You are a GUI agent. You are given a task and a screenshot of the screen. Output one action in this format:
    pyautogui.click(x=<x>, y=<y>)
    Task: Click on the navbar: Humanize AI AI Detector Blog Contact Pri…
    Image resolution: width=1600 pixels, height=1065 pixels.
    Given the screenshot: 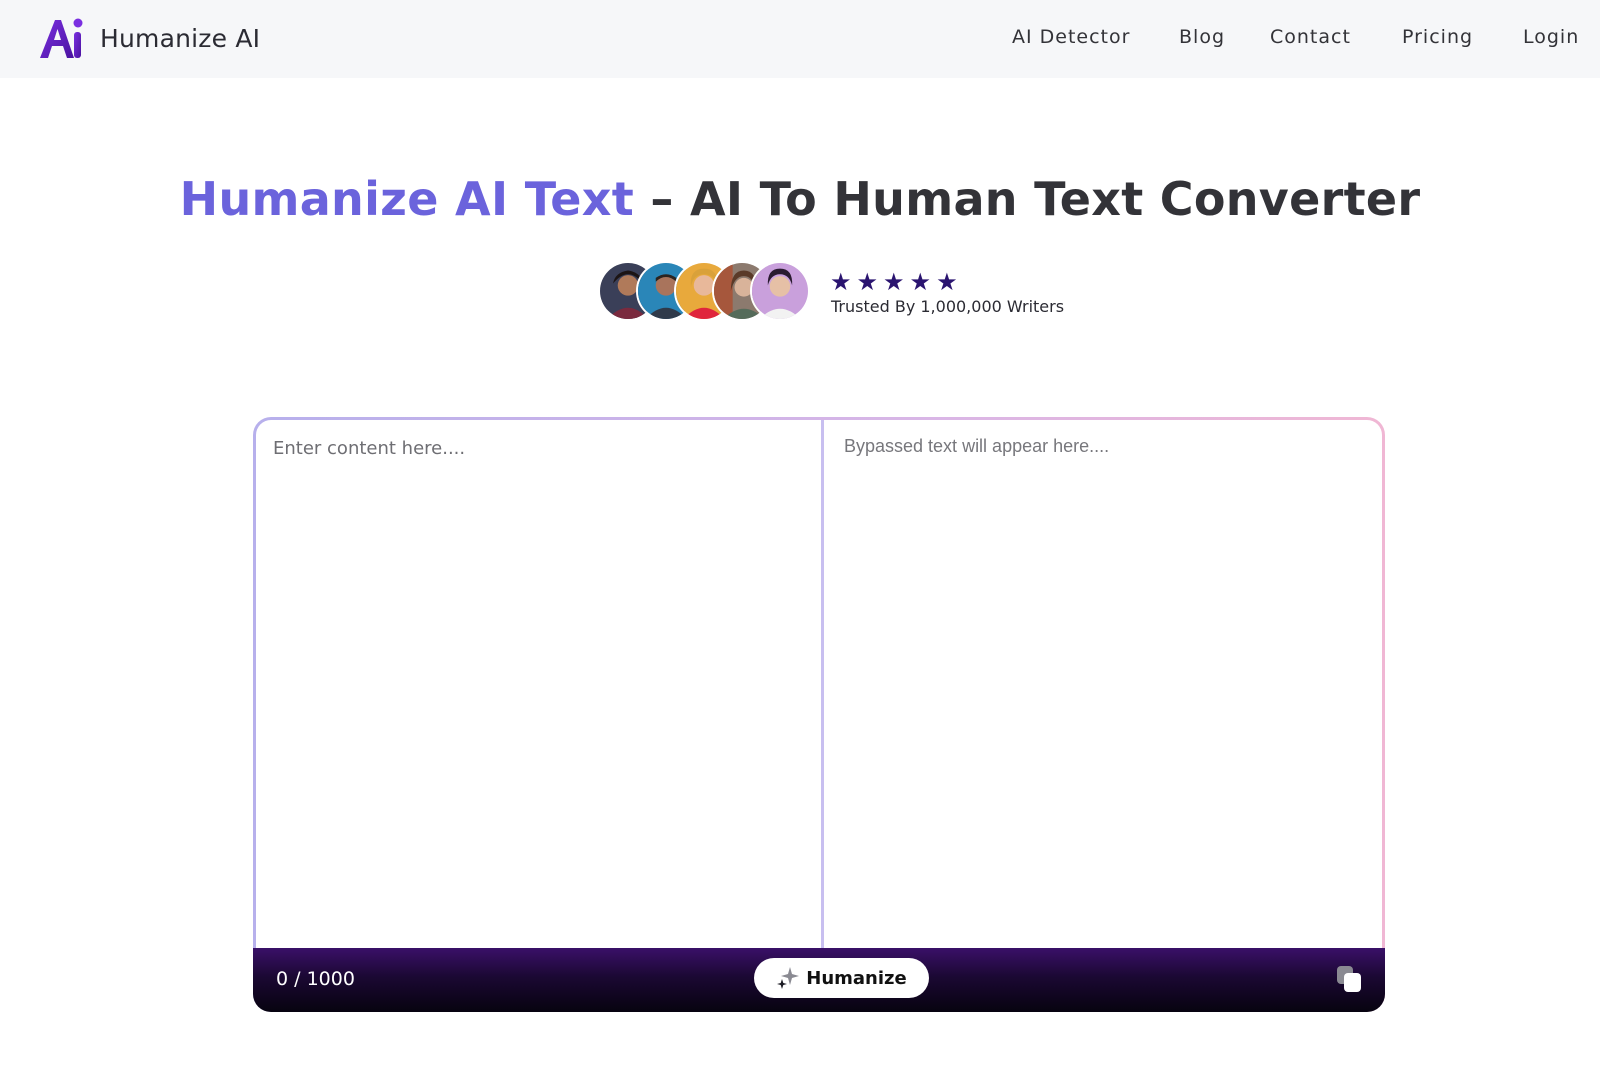 What is the action you would take?
    pyautogui.click(x=800, y=39)
    